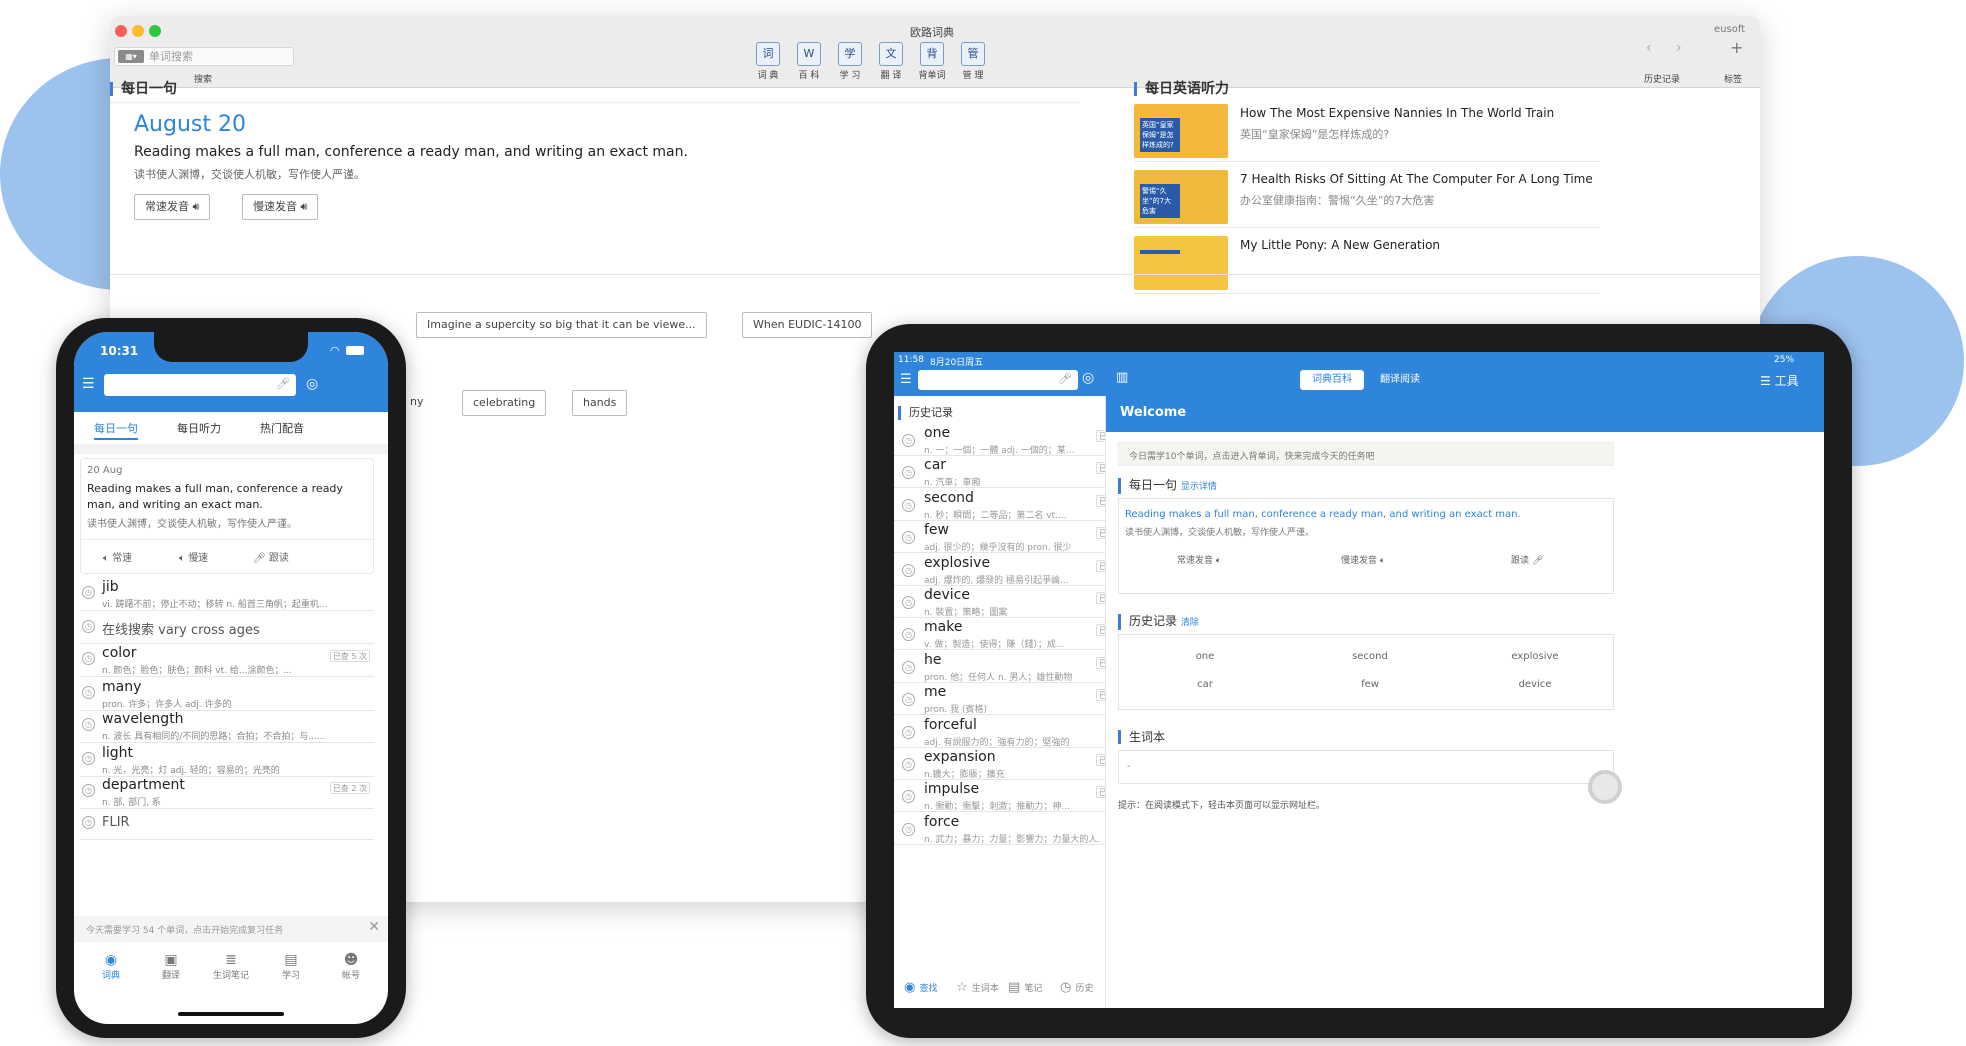  What do you see at coordinates (117, 556) in the screenshot?
I see `card-normal-button: 🔈︎ 常速` at bounding box center [117, 556].